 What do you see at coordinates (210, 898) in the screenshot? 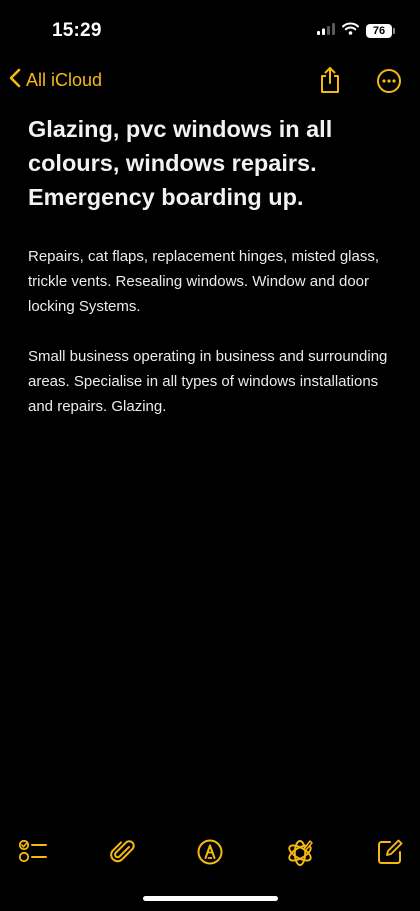
I see `home-indicator` at bounding box center [210, 898].